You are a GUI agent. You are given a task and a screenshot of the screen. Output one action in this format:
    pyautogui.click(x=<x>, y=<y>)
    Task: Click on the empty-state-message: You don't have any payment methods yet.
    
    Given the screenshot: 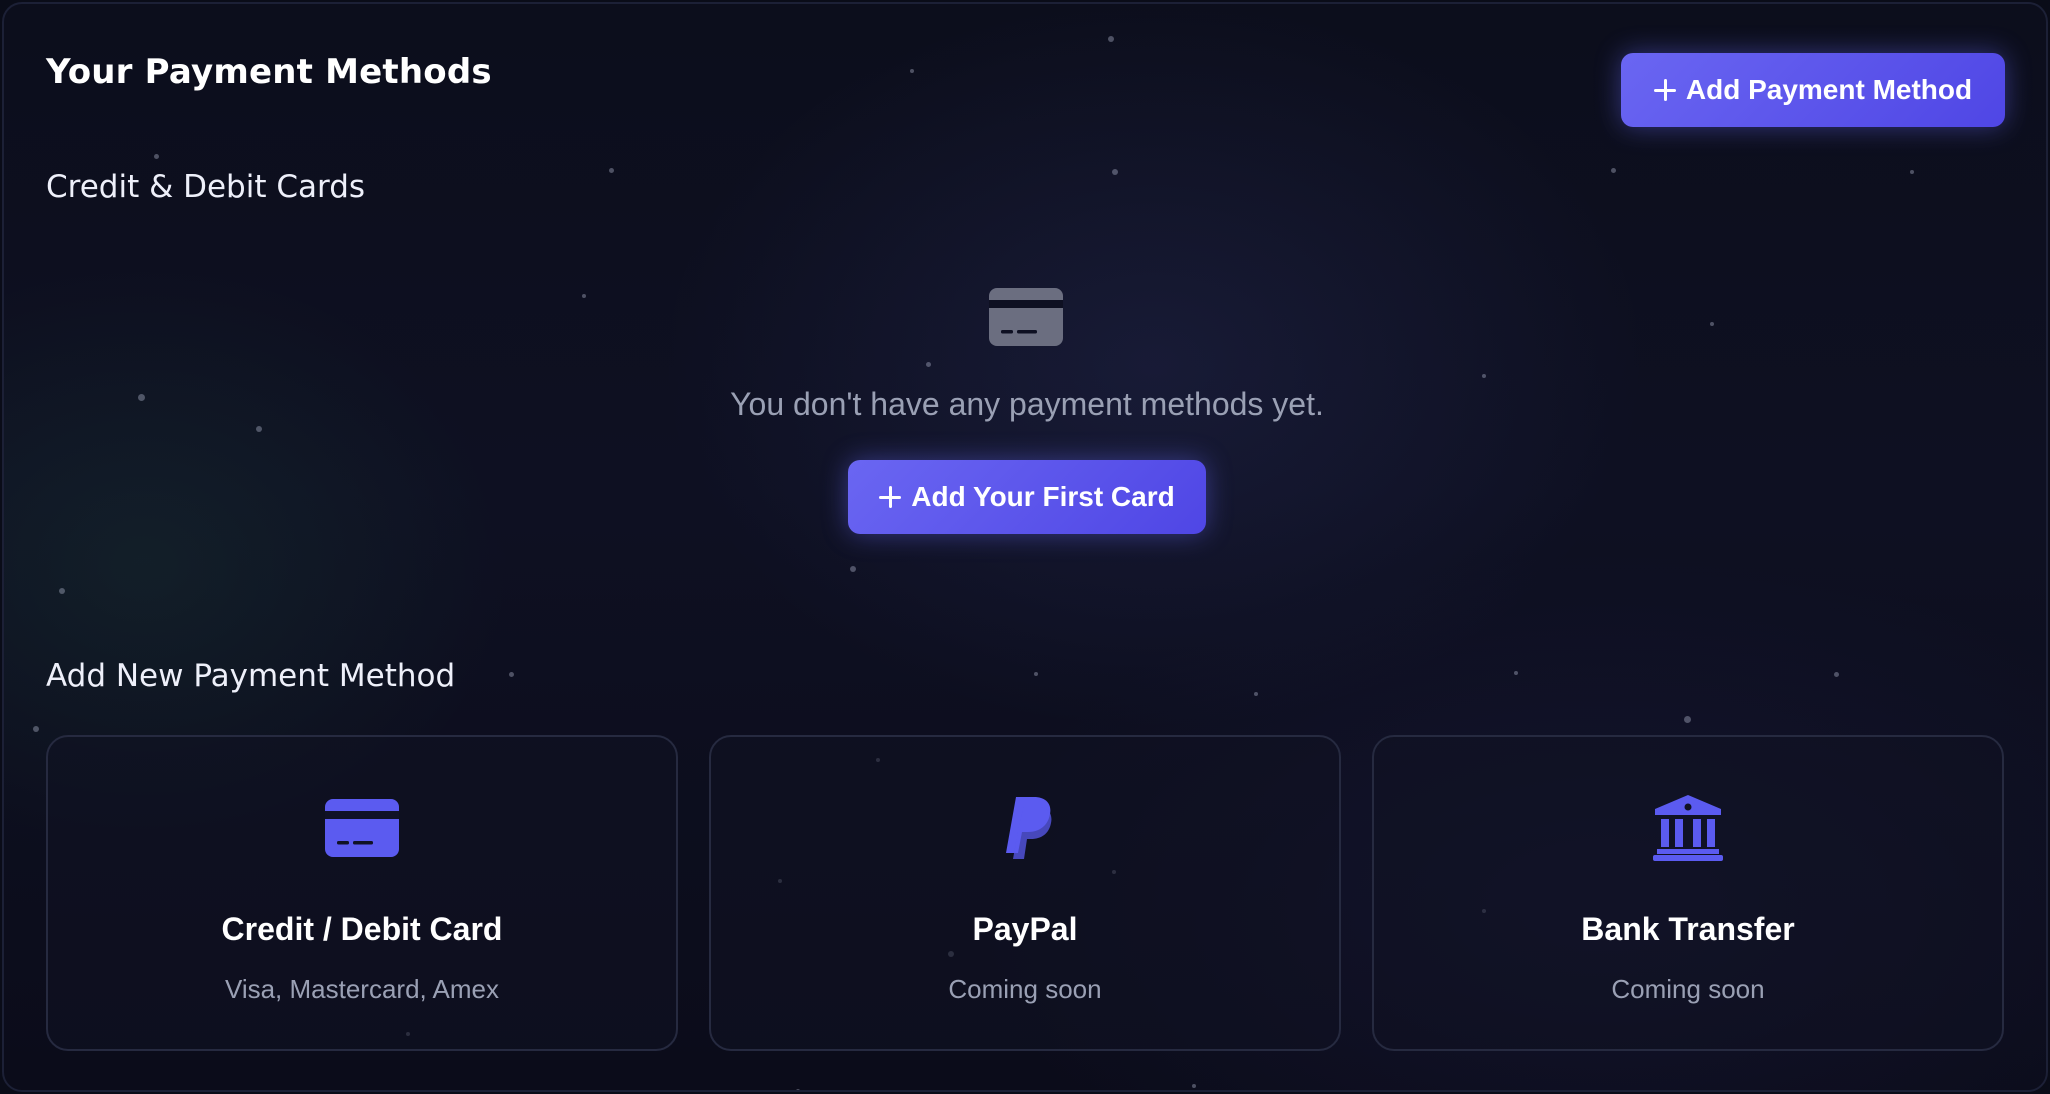 What is the action you would take?
    pyautogui.click(x=1027, y=404)
    